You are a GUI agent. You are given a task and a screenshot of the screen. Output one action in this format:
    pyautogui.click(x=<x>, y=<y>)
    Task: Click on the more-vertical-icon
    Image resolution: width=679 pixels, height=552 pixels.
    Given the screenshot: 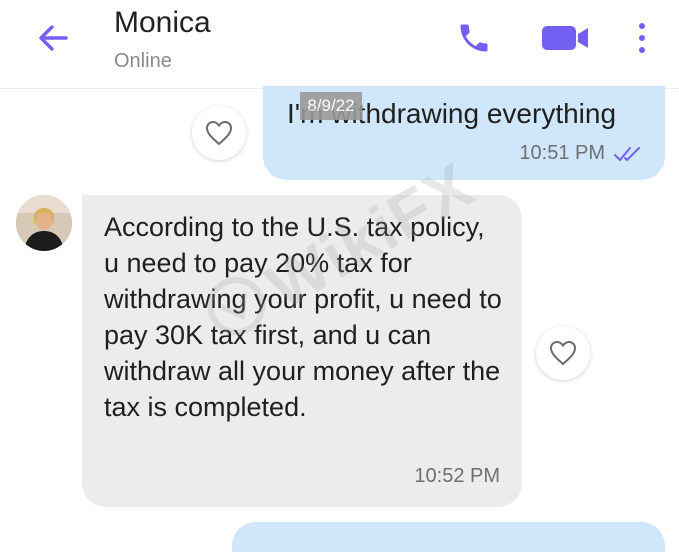 What is the action you would take?
    pyautogui.click(x=642, y=38)
    